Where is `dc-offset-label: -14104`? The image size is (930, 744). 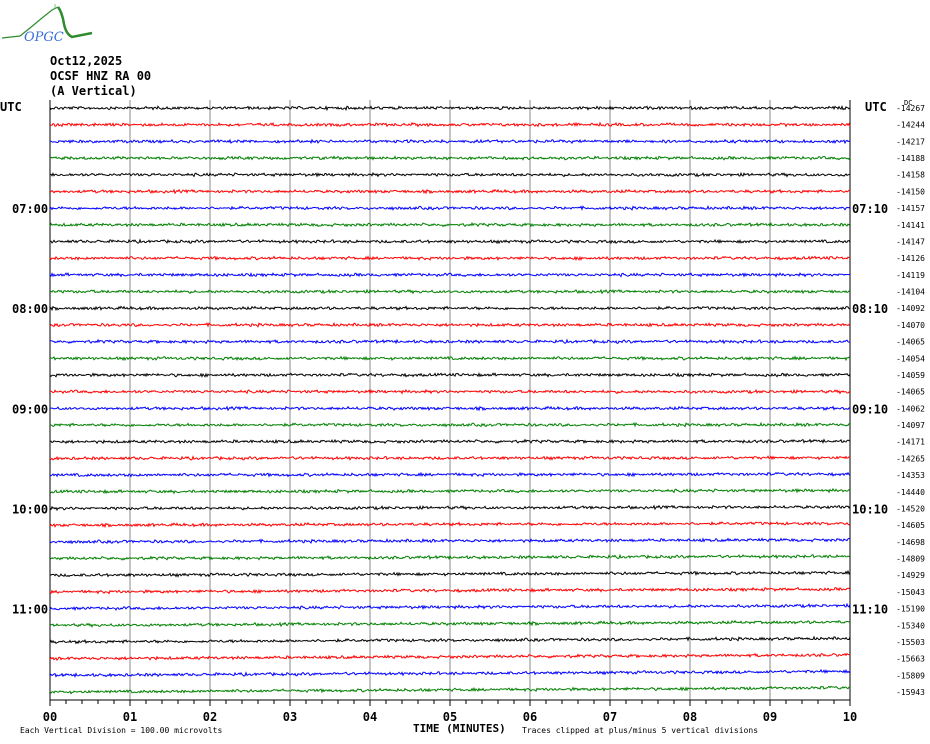
dc-offset-label: -14104 is located at coordinates (910, 292).